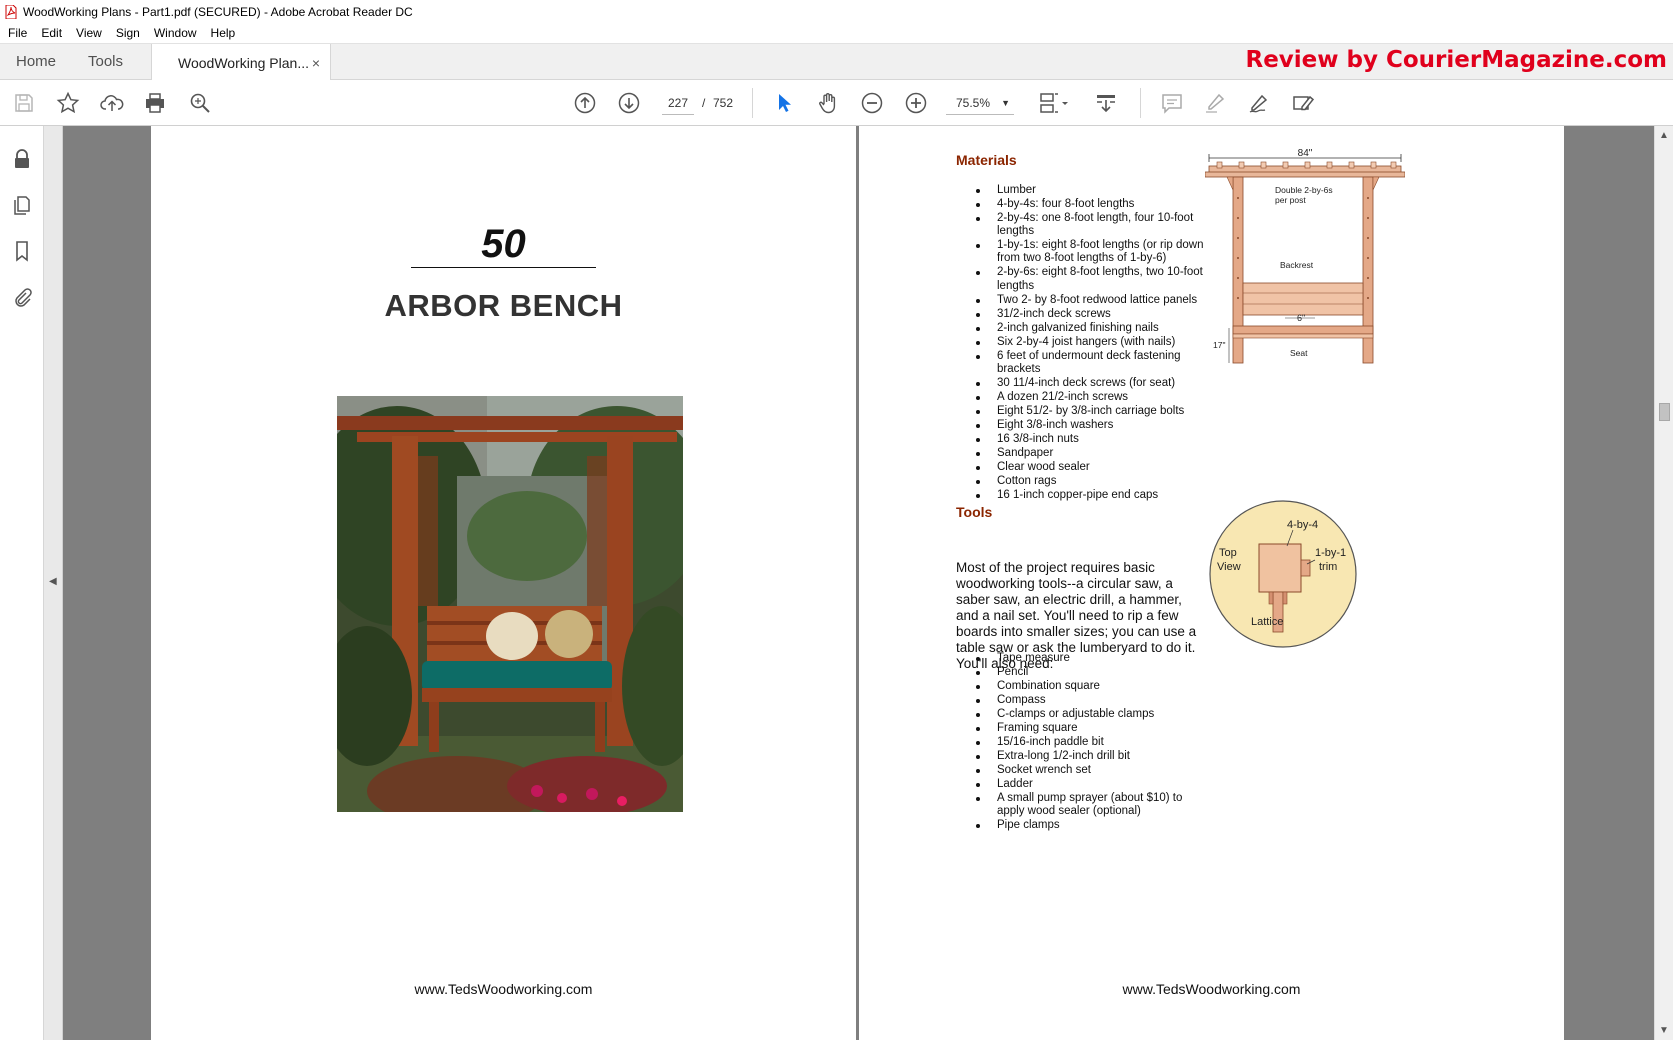 The height and width of the screenshot is (1040, 1673). What do you see at coordinates (678, 103) in the screenshot?
I see `current-page-input: 227` at bounding box center [678, 103].